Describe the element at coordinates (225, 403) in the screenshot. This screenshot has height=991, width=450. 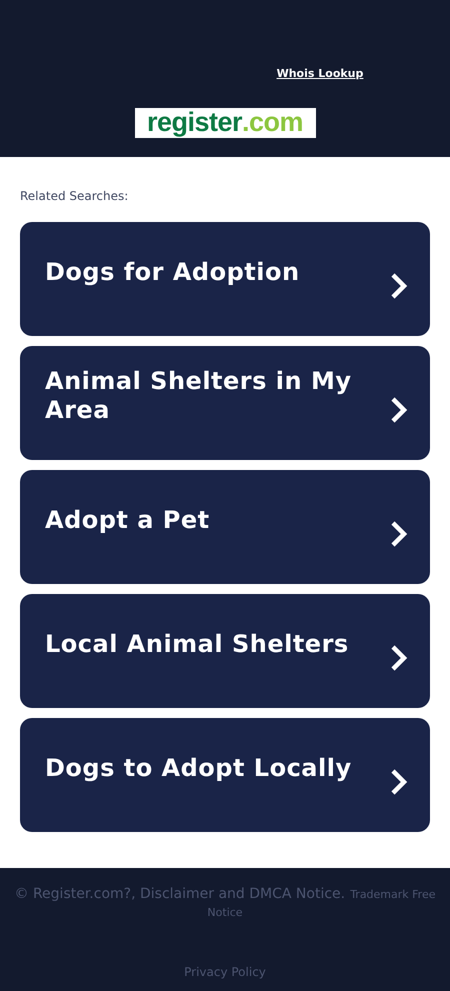
I see `search-link-card: Animal Shelters in My Area` at that location.